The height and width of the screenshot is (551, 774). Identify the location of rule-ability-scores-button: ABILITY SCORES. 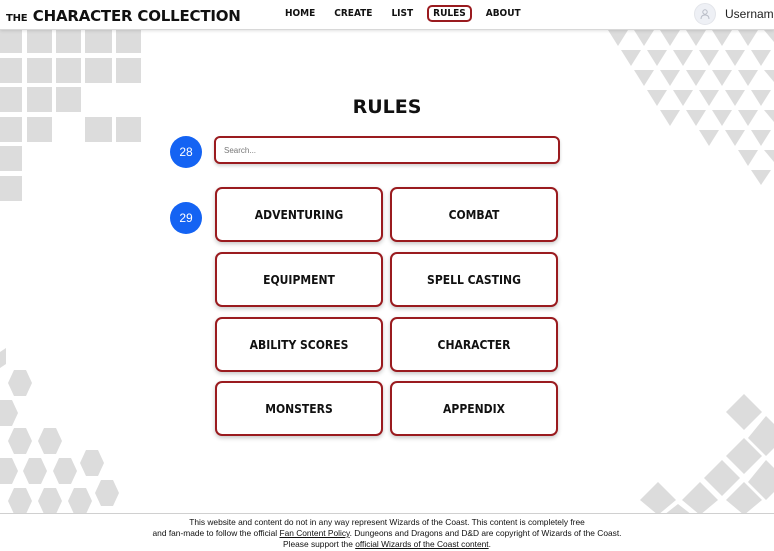
(299, 344).